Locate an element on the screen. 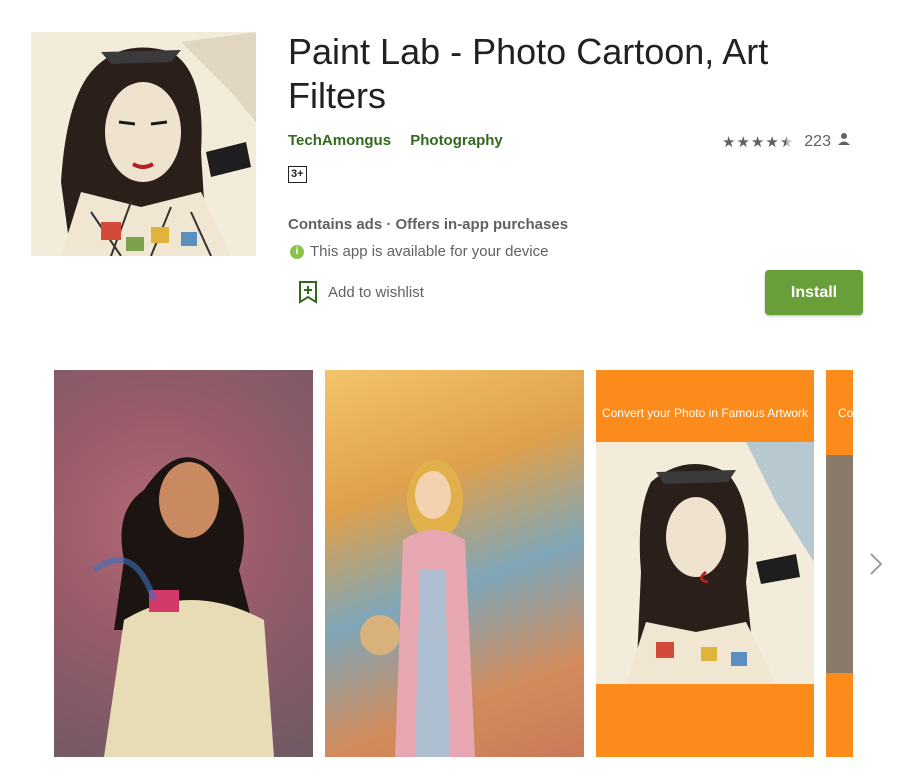 Image resolution: width=898 pixels, height=779 pixels. category-link: Photography is located at coordinates (456, 140).